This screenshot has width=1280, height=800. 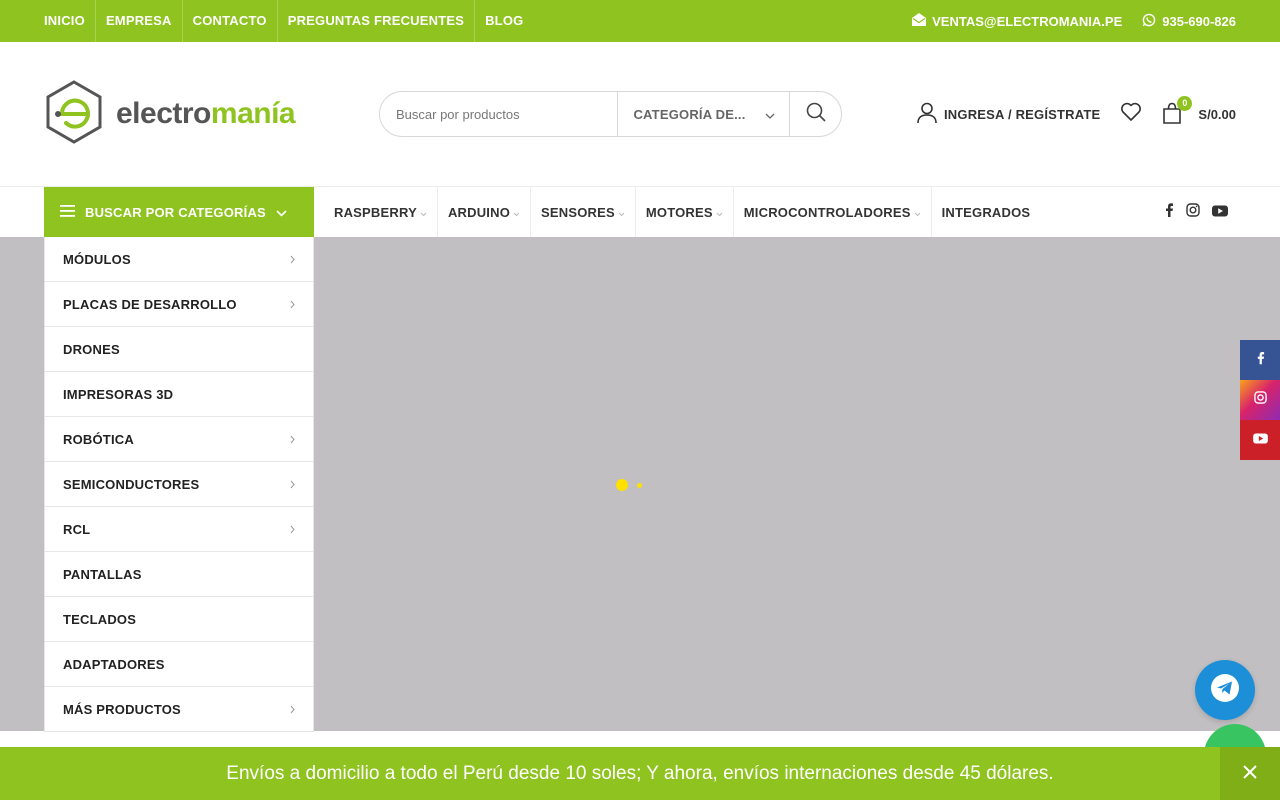 I want to click on top-nav-blog: BLOG, so click(x=504, y=21).